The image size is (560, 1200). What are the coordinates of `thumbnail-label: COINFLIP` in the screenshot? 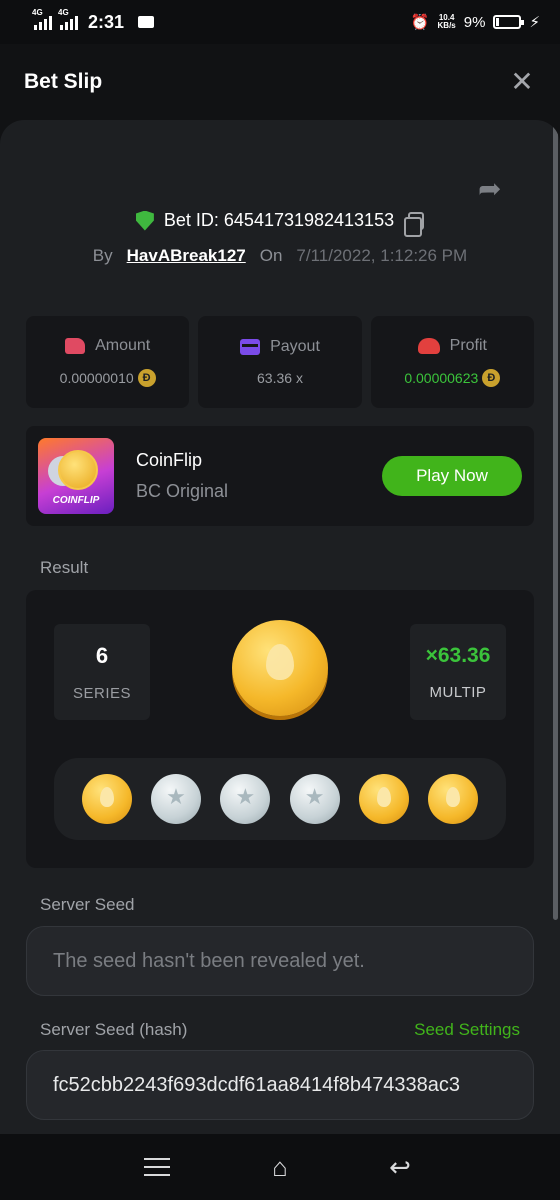 It's located at (76, 500).